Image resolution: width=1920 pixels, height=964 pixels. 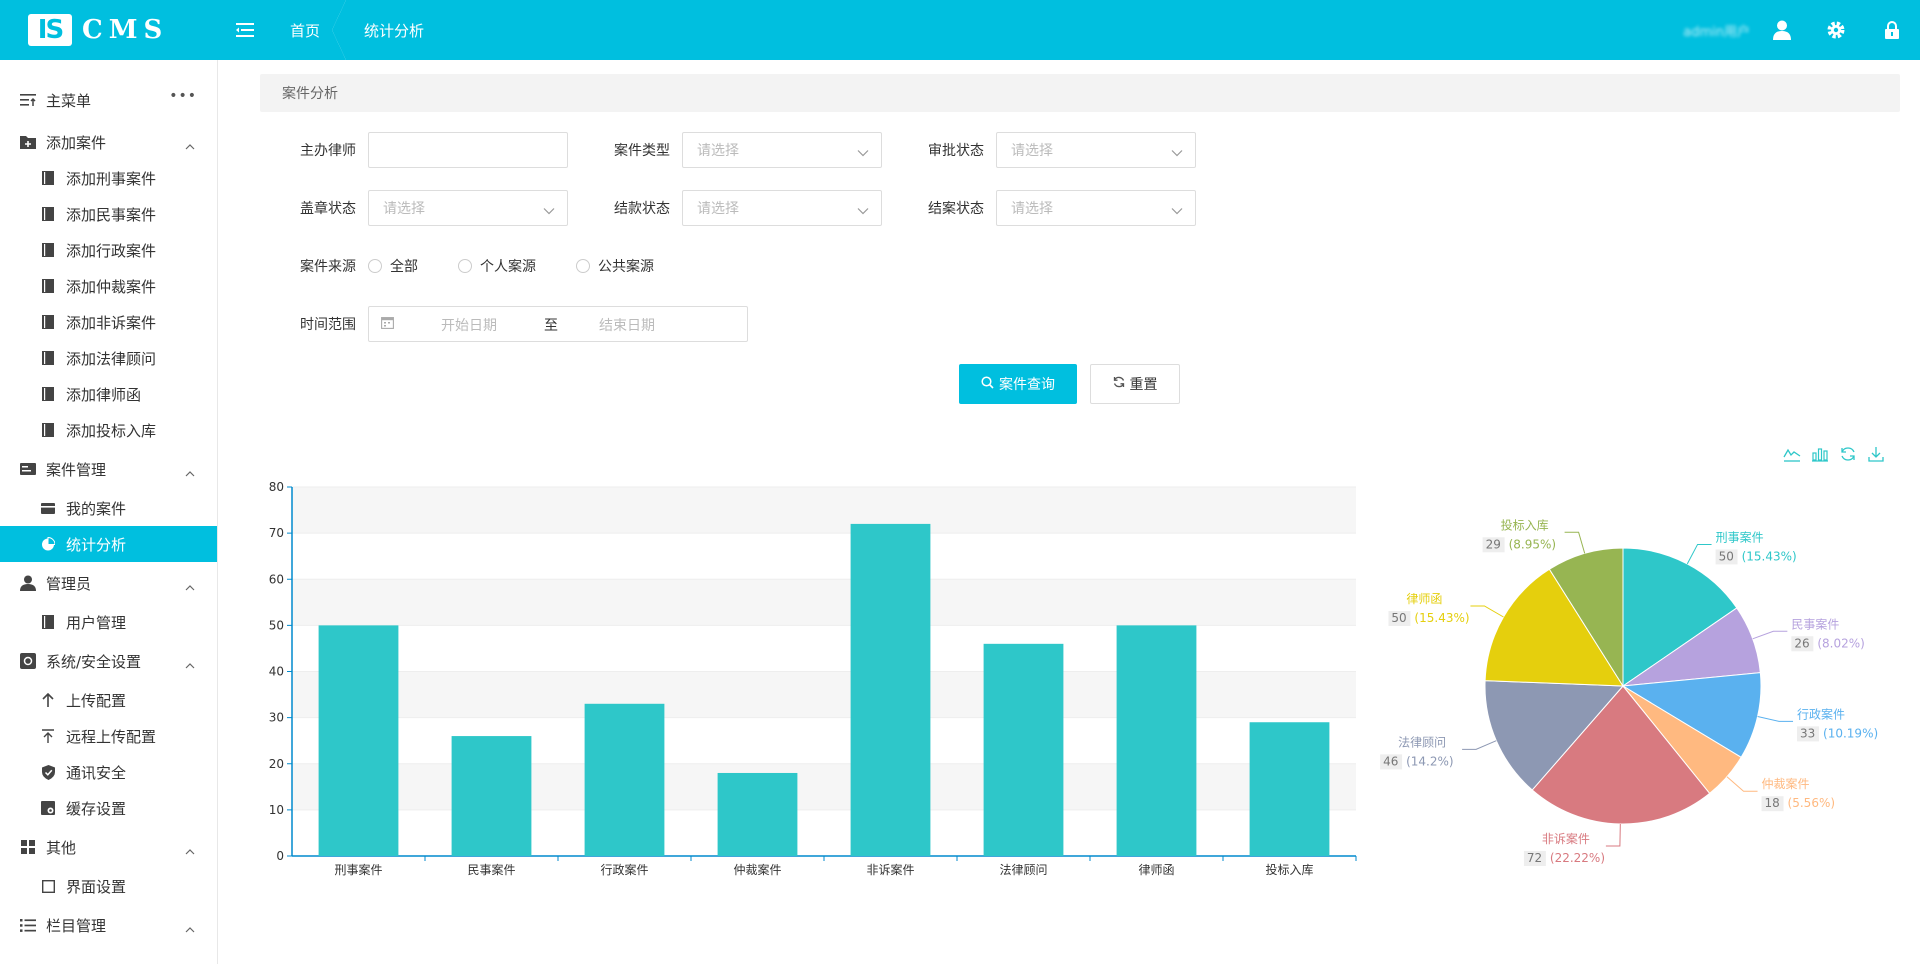 I want to click on sidebar-item-label: 添加投标入库, so click(x=111, y=430).